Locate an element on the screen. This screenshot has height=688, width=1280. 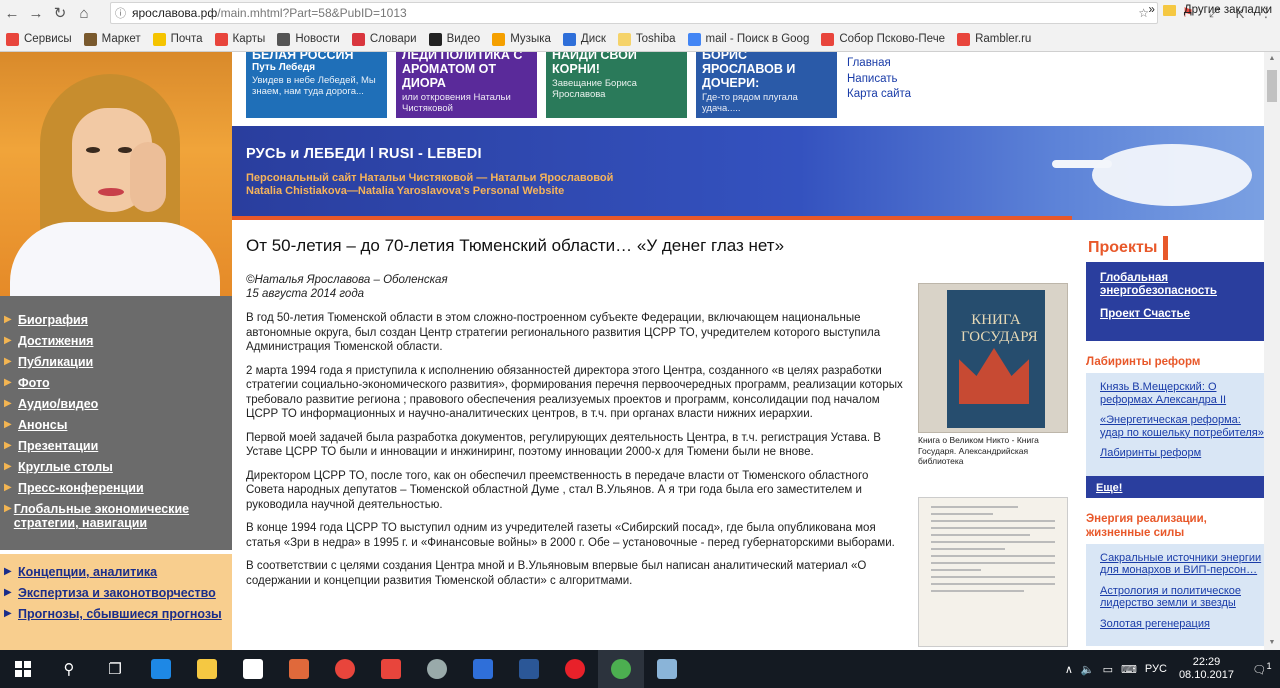
project-link: Глобальная энергобезопасность is located at coordinates (1182, 285).